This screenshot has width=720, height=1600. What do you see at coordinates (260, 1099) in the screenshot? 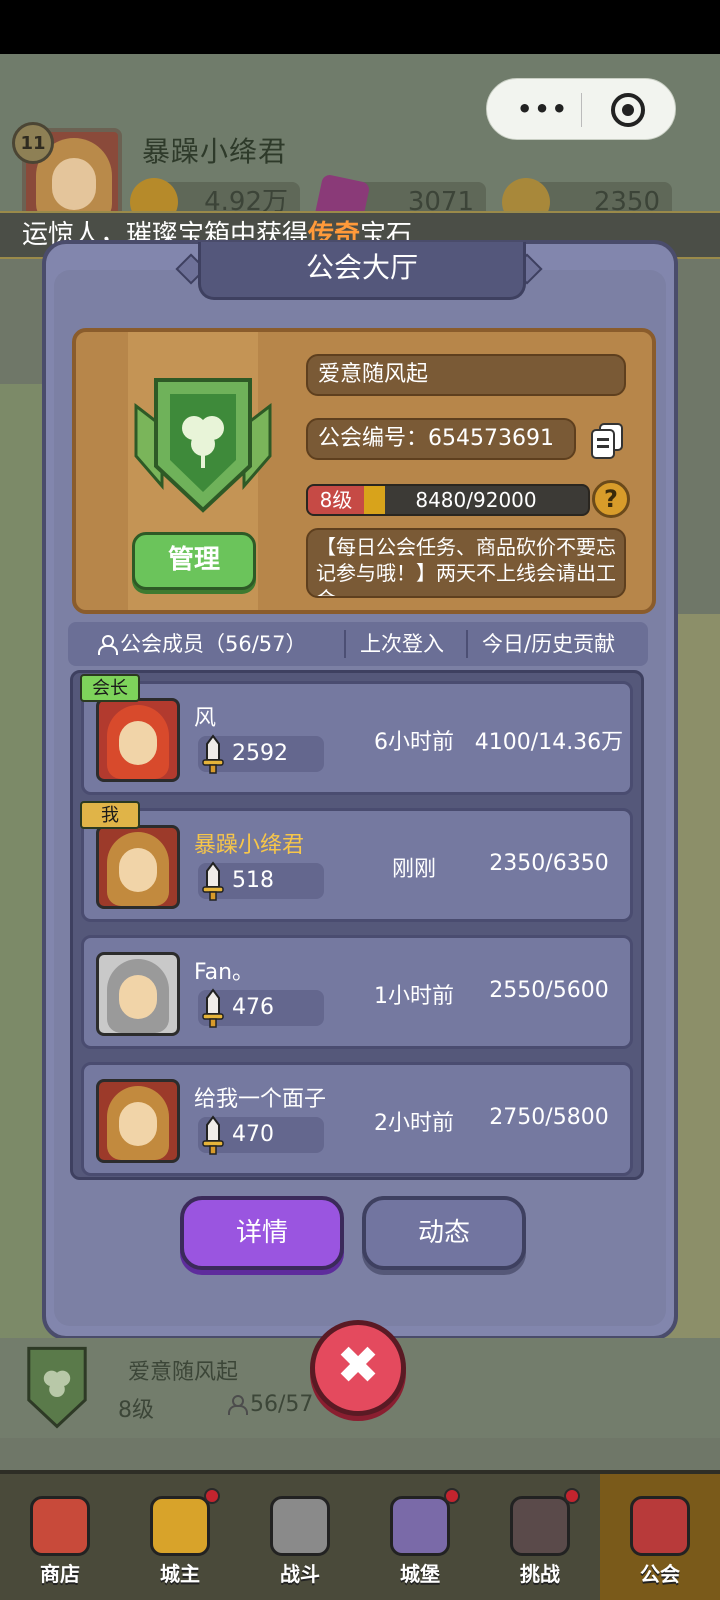
I see `member-name: 给我一个面子` at bounding box center [260, 1099].